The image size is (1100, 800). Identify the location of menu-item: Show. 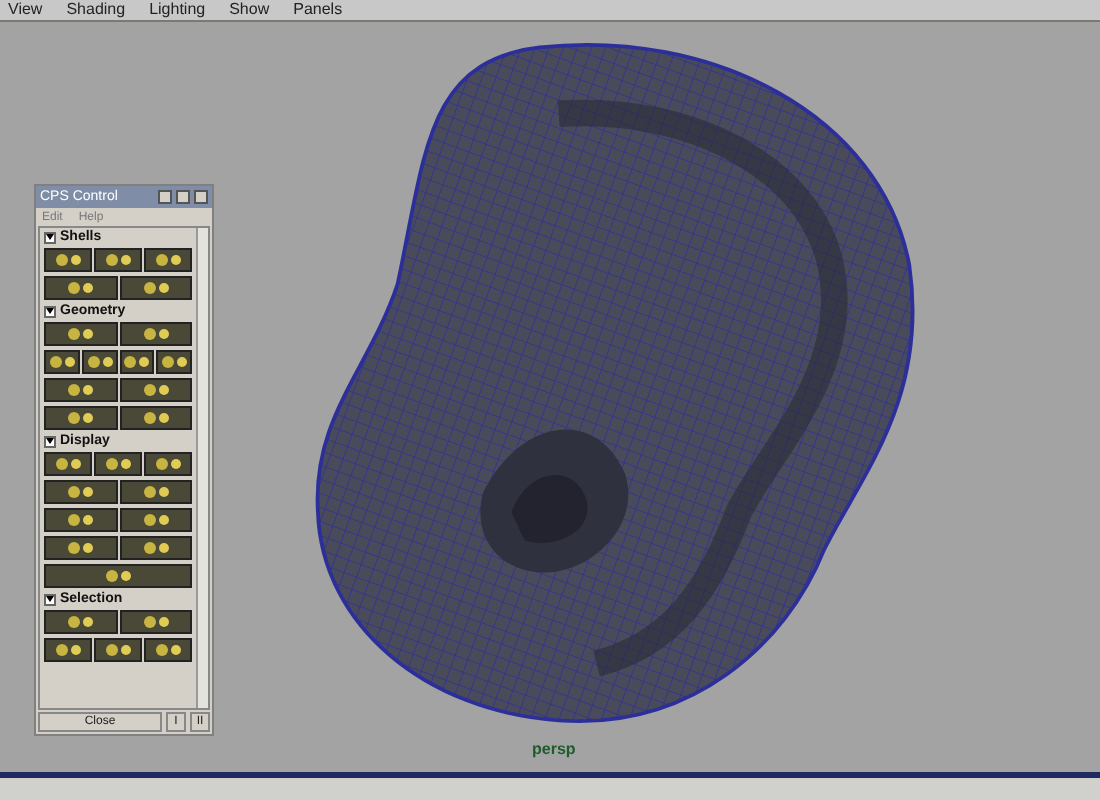
(249, 10).